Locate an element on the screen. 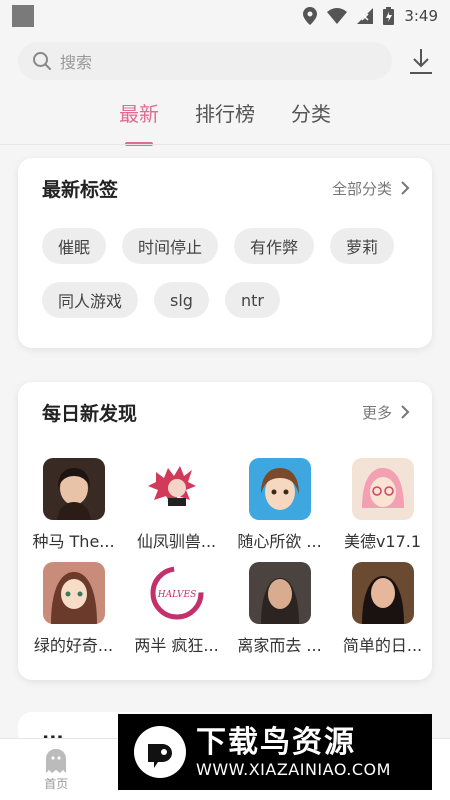  latest-tags-title: 最新标签 is located at coordinates (80, 189).